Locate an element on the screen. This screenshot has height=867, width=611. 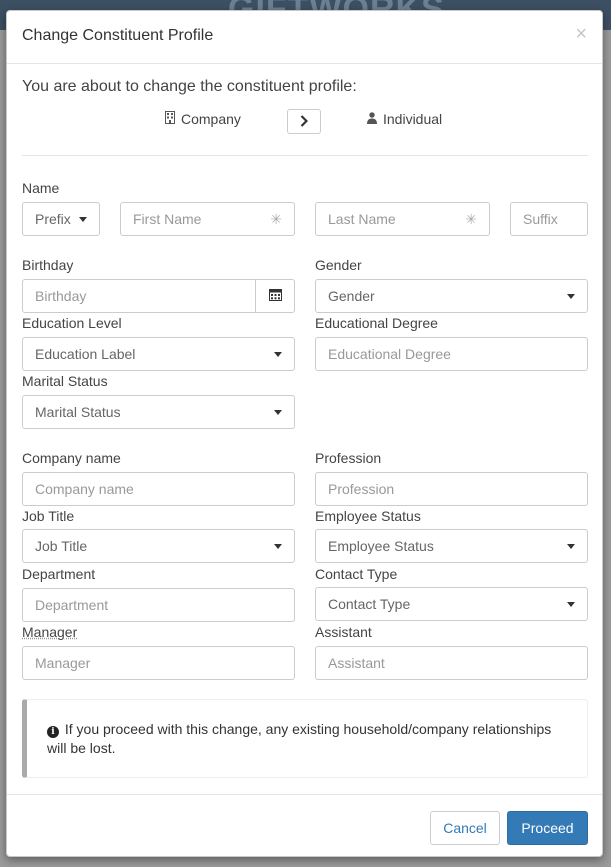
department-placeholder: Department is located at coordinates (72, 605).